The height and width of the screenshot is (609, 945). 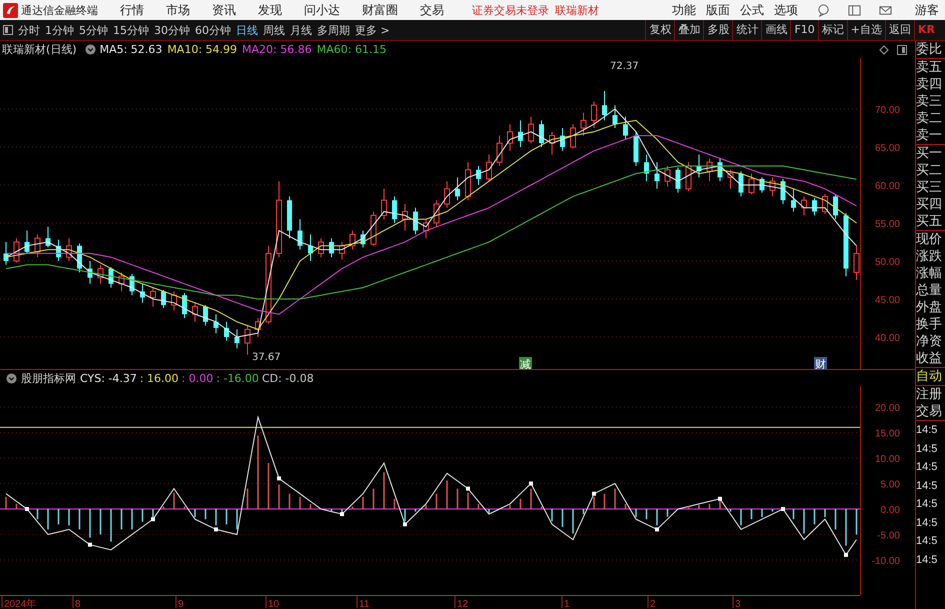 What do you see at coordinates (929, 135) in the screenshot?
I see `quote-label: 卖一` at bounding box center [929, 135].